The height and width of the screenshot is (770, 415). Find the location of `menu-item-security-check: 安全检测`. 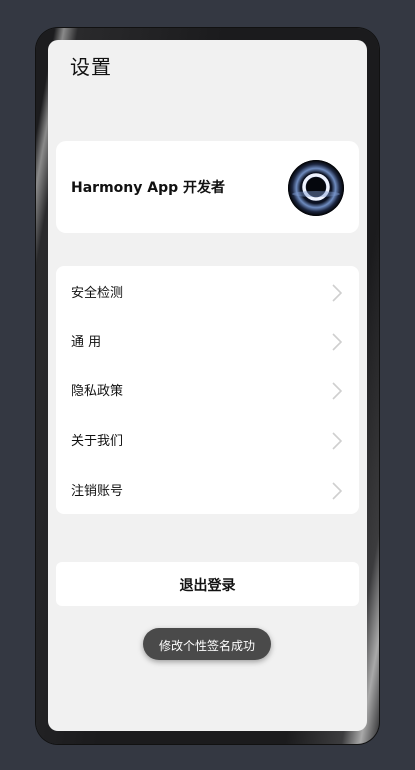

menu-item-security-check: 安全检测 is located at coordinates (207, 290).